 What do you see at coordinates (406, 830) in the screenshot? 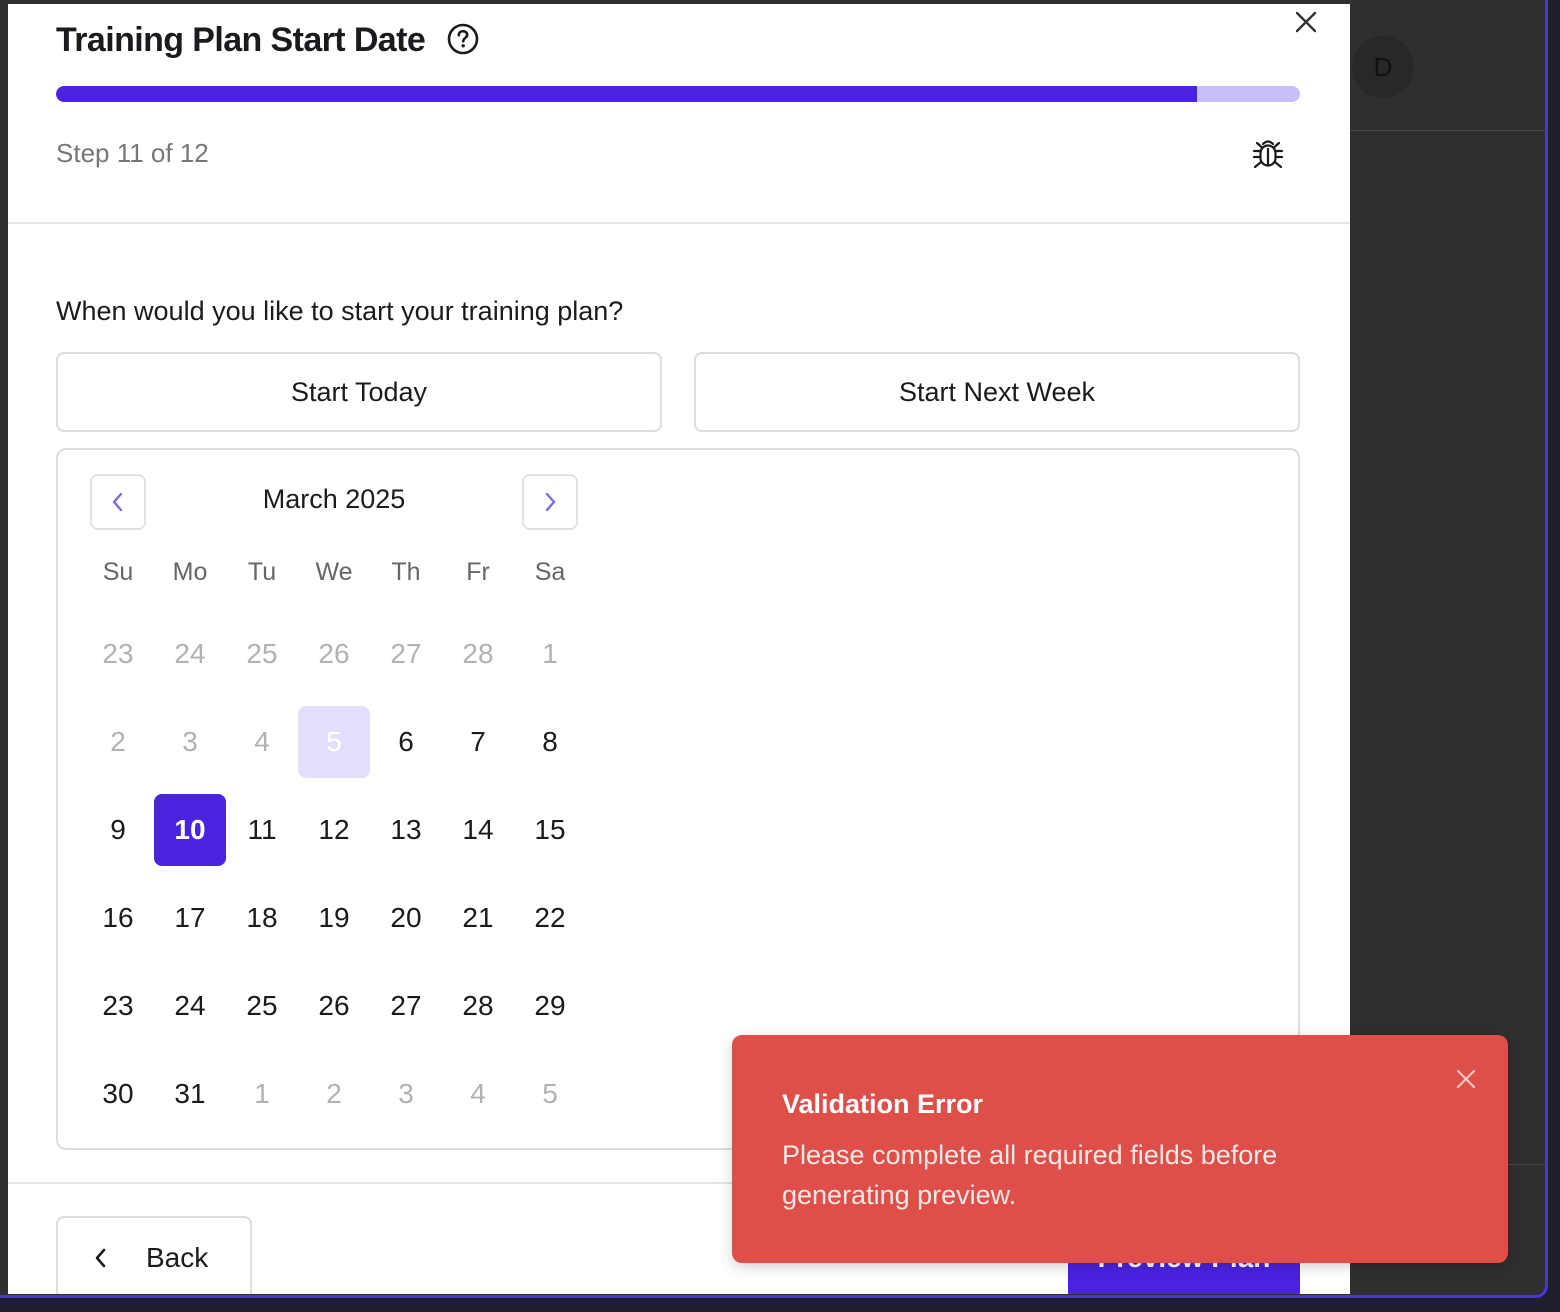
I see `calendar-day: 13` at bounding box center [406, 830].